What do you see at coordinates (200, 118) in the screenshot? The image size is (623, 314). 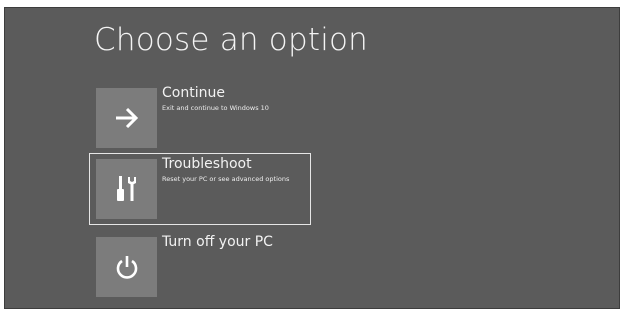 I see `continue-option: Continue Exit and continue to Windows 10` at bounding box center [200, 118].